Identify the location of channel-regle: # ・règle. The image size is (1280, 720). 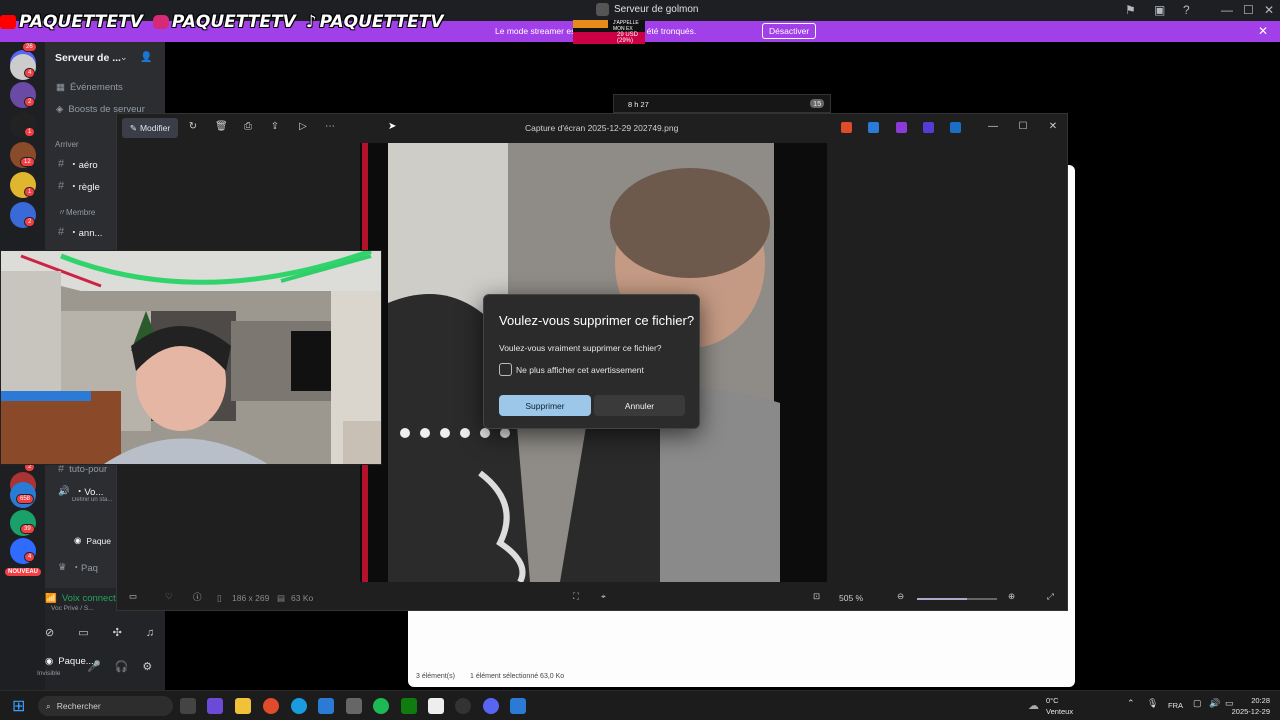
(79, 186).